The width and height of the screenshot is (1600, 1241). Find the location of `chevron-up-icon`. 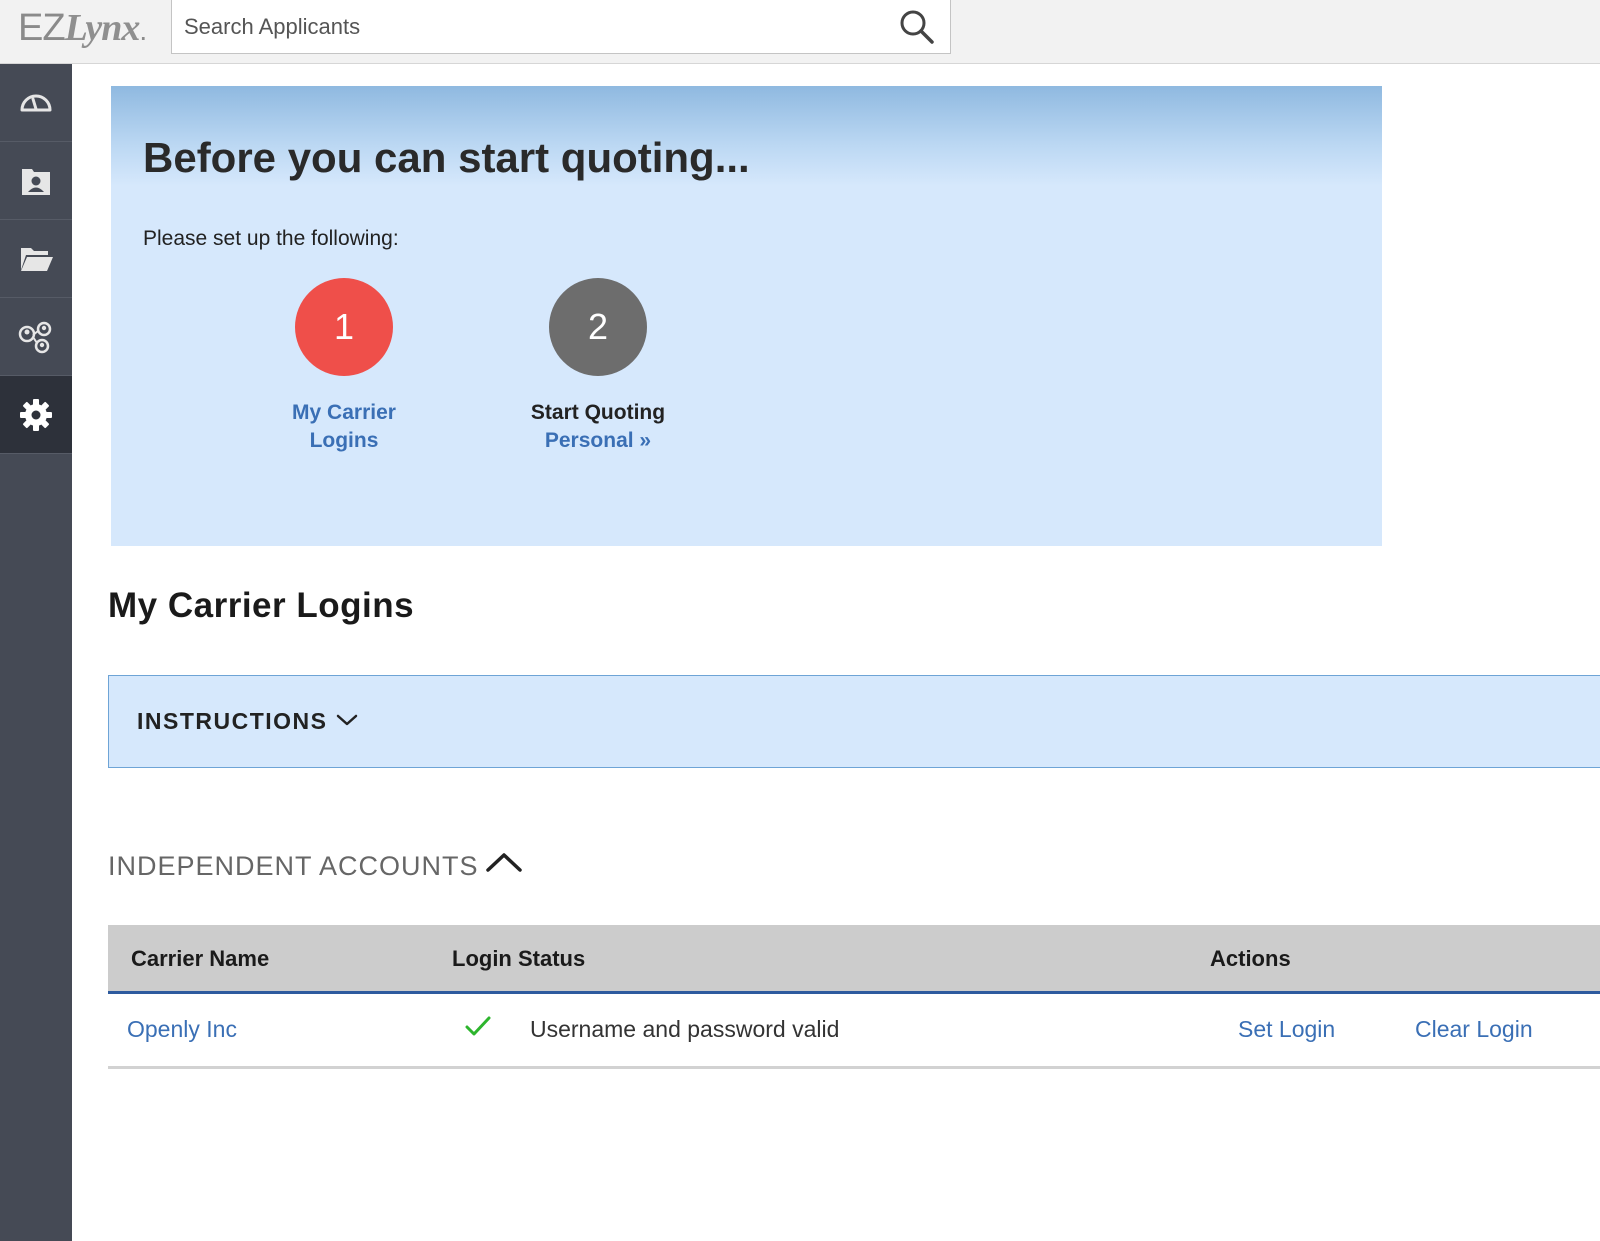

chevron-up-icon is located at coordinates (504, 863).